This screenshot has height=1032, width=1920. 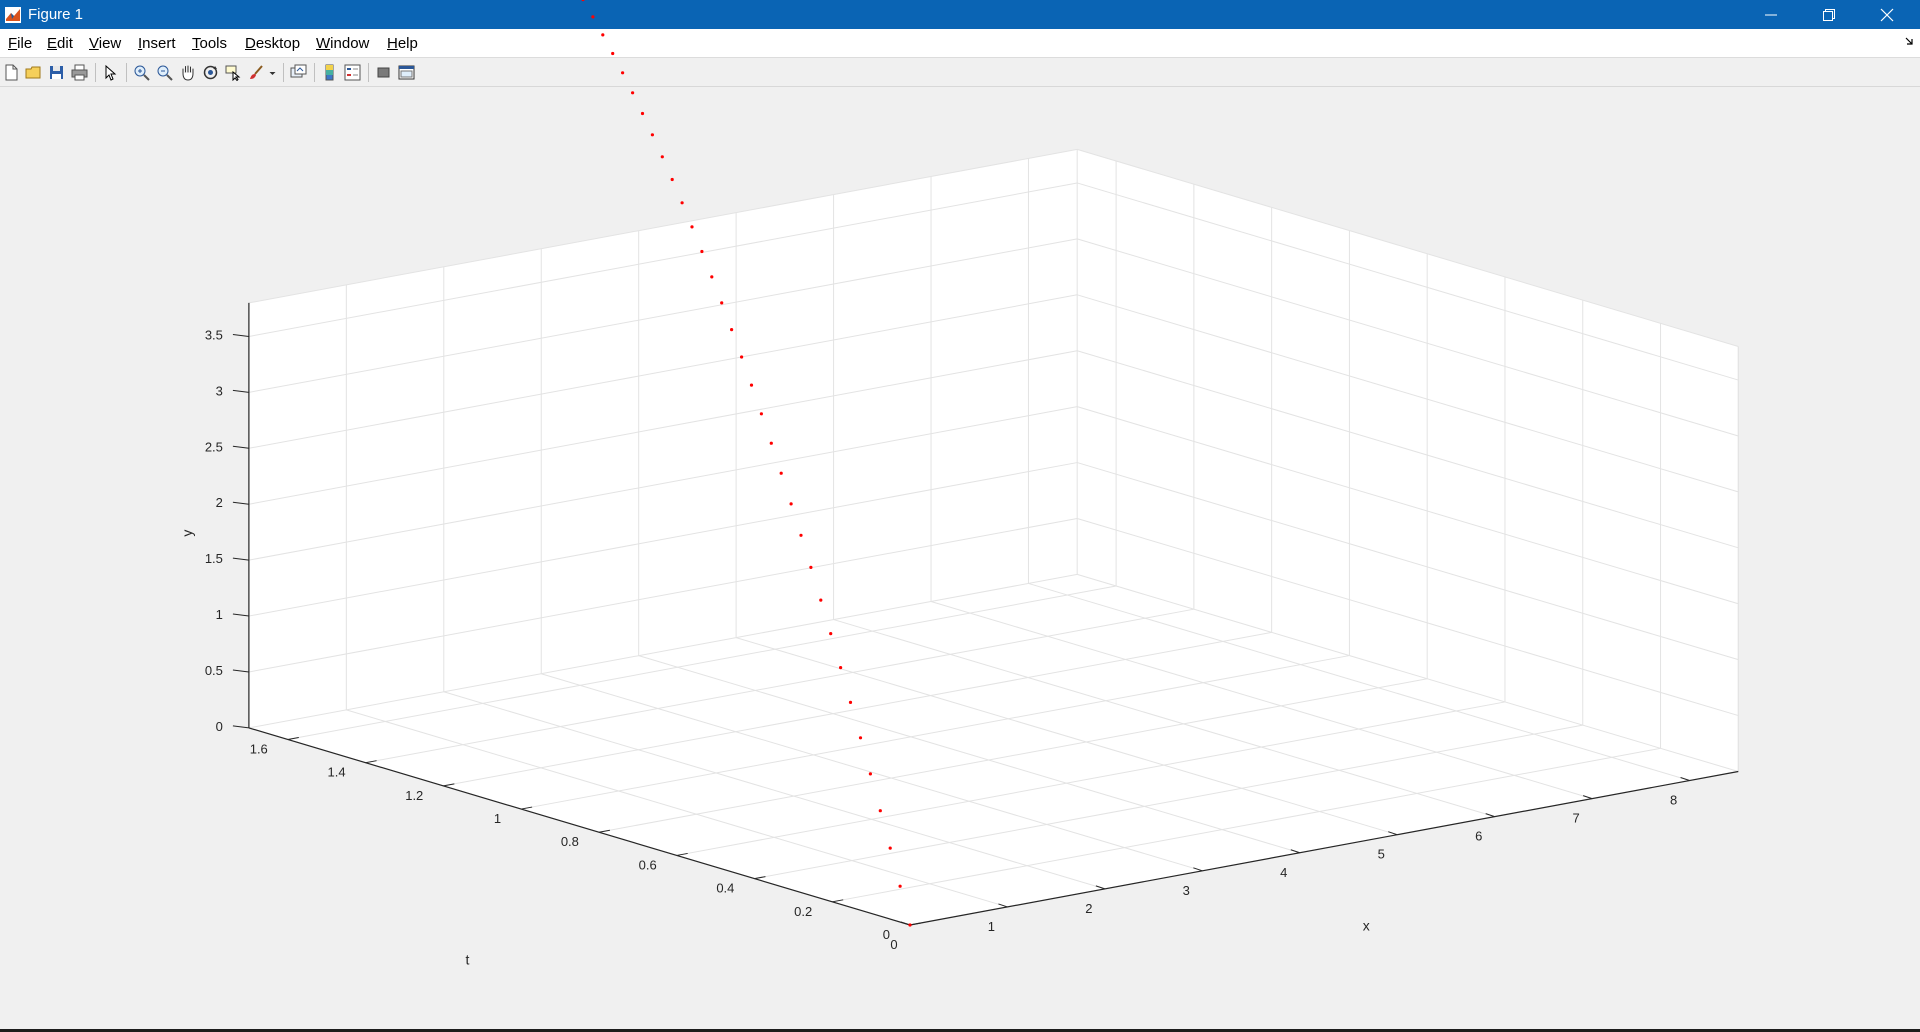 What do you see at coordinates (219, 726) in the screenshot?
I see `y-tick-label: 0` at bounding box center [219, 726].